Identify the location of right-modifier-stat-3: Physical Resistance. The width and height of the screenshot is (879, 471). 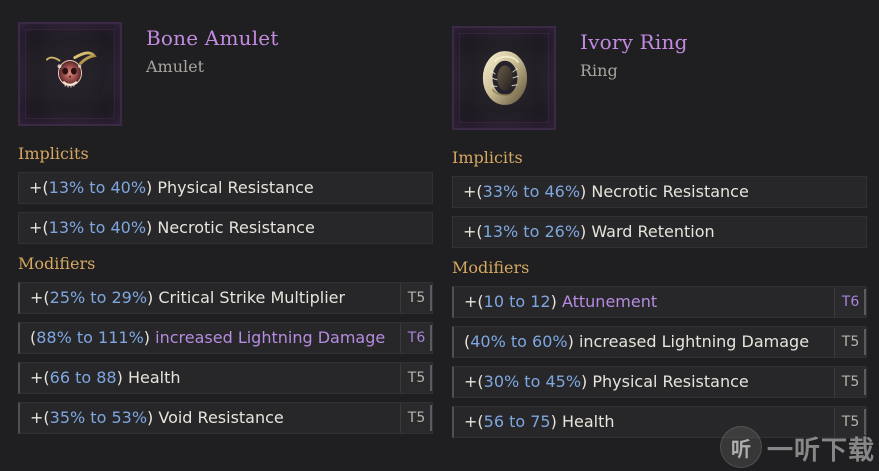
(670, 381).